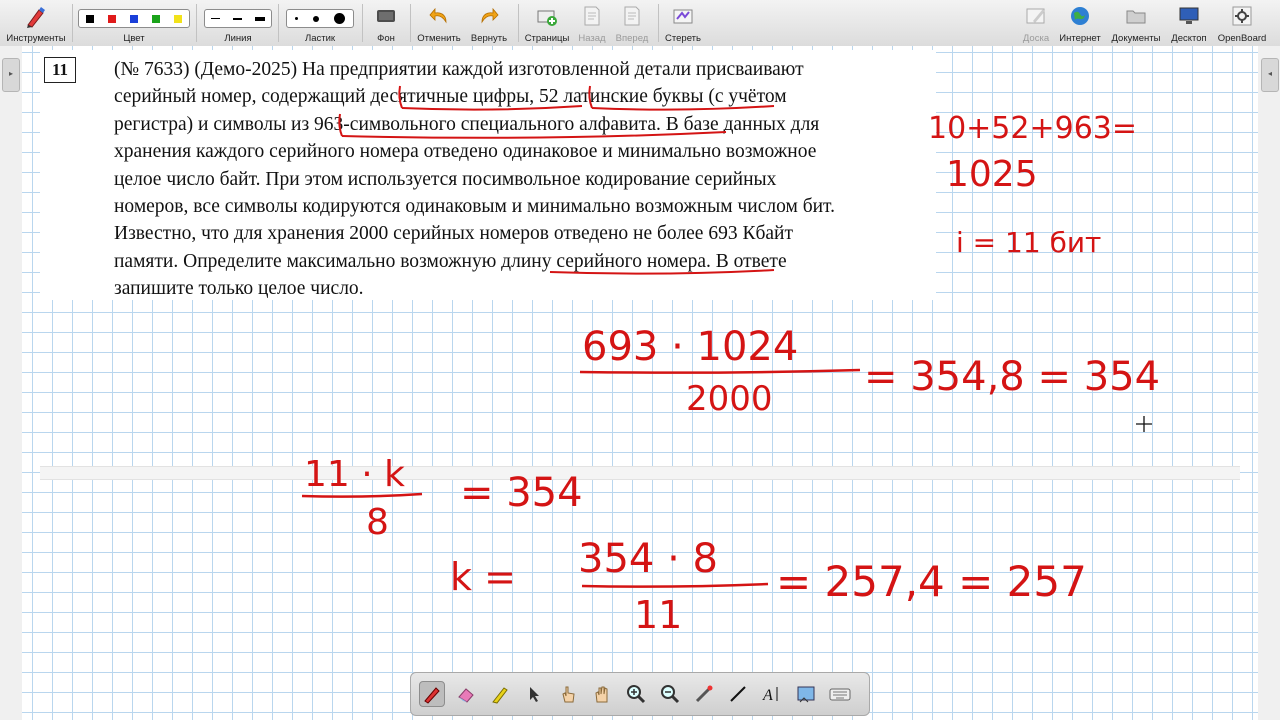 The height and width of the screenshot is (720, 1280). What do you see at coordinates (592, 17) in the screenshot?
I see `page-back-icon` at bounding box center [592, 17].